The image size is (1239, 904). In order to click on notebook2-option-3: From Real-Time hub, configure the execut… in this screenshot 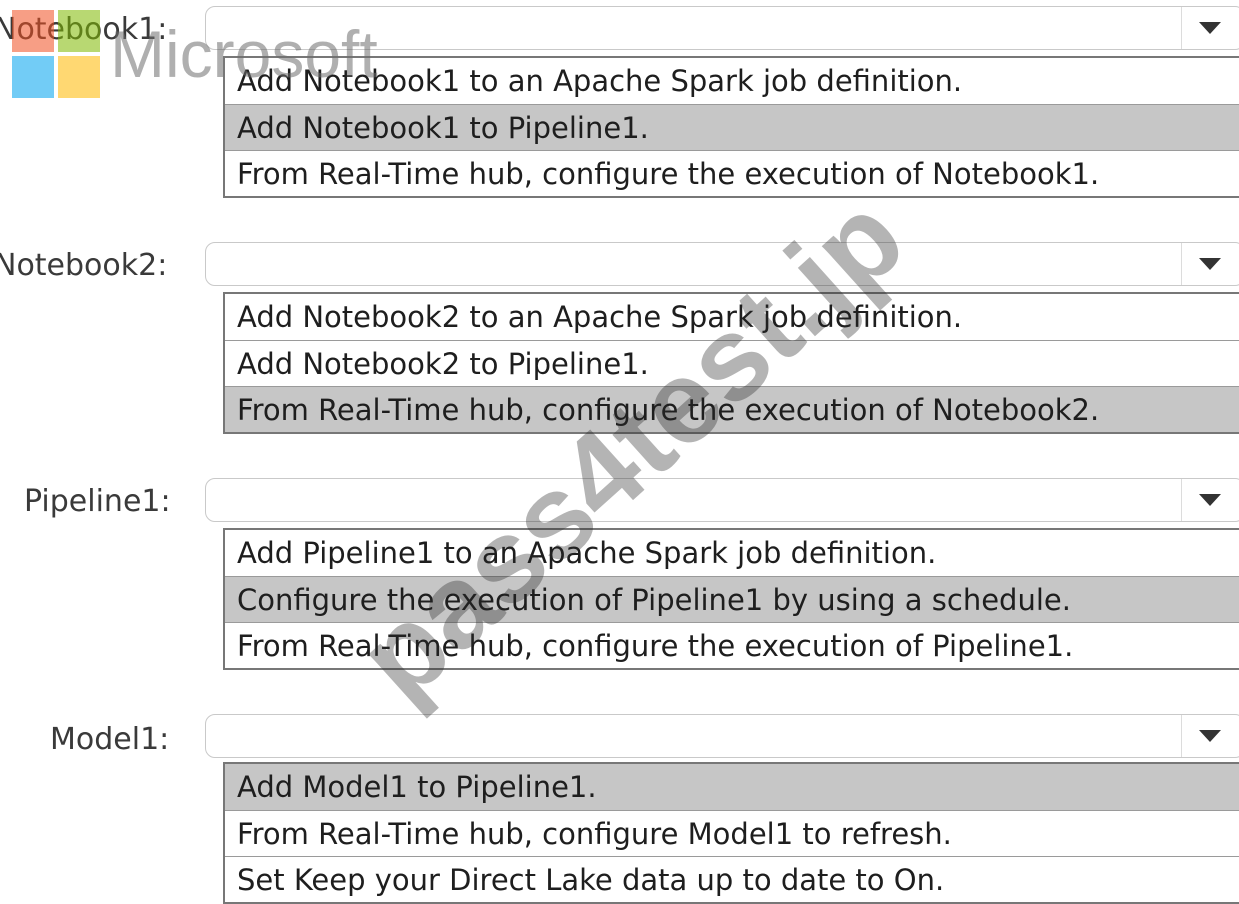, I will do `click(732, 409)`.